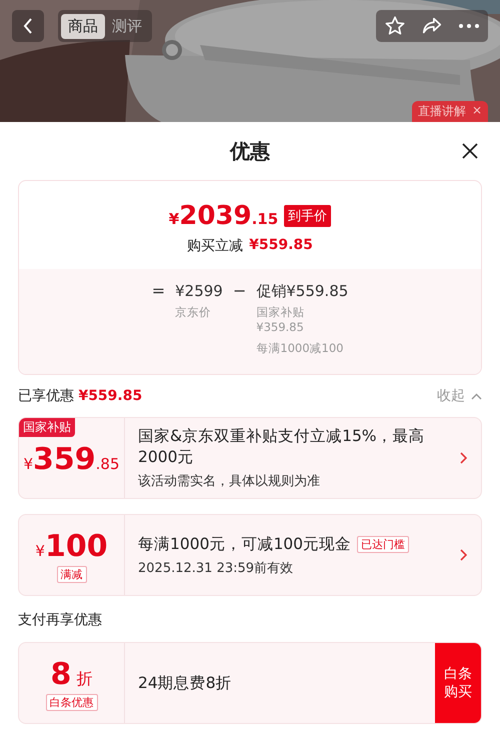 The width and height of the screenshot is (500, 738). I want to click on collapse-button: 收起, so click(459, 396).